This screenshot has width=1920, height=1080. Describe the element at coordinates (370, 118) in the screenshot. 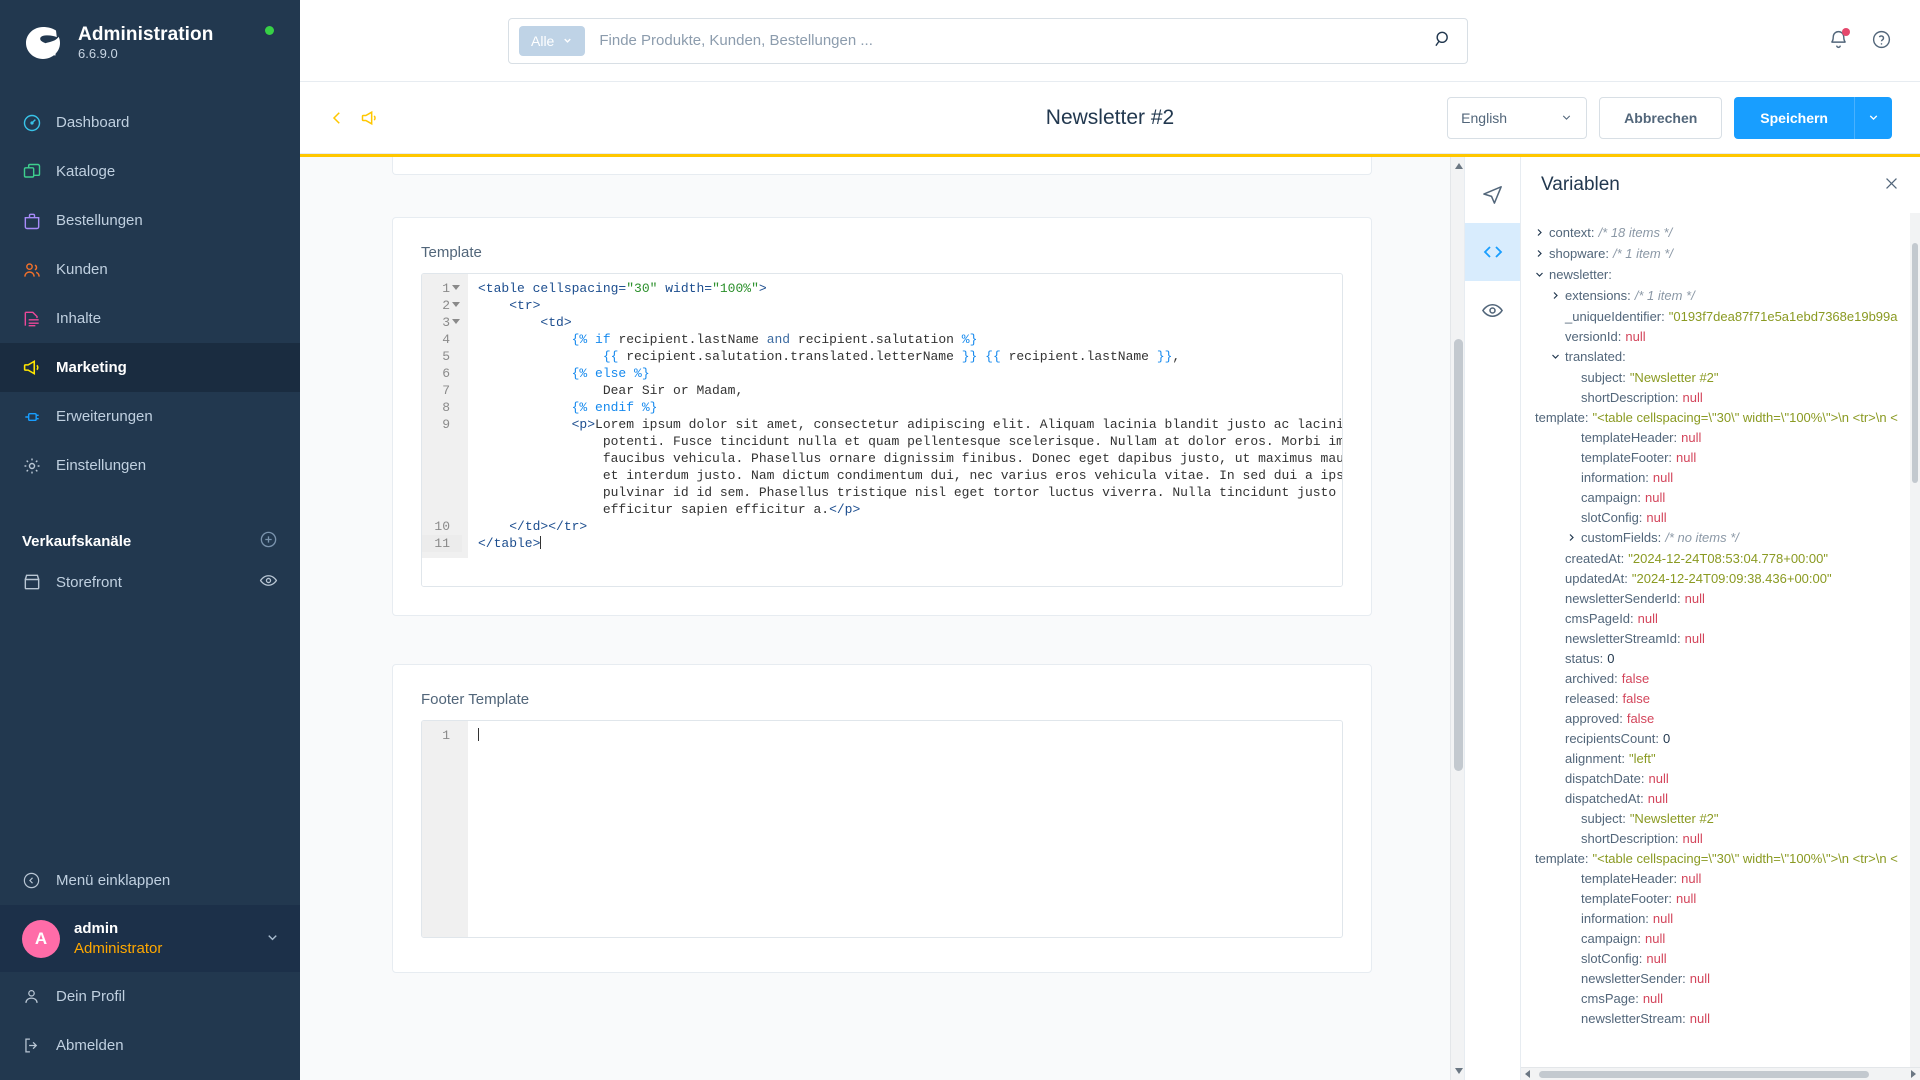

I see `marketing-module-icon` at that location.